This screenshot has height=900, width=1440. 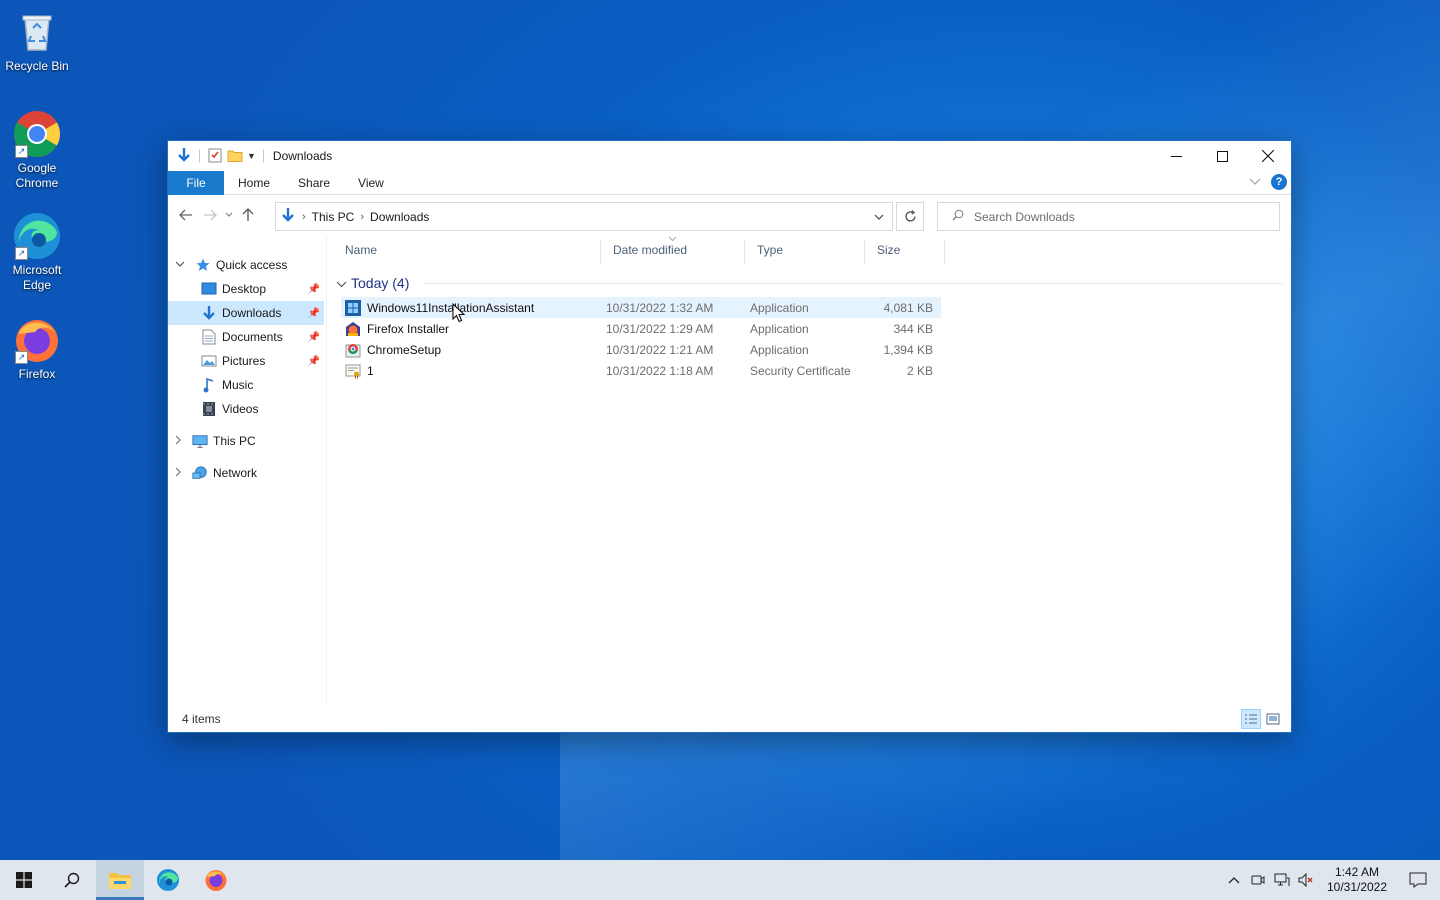 I want to click on pictures-folder-icon, so click(x=209, y=361).